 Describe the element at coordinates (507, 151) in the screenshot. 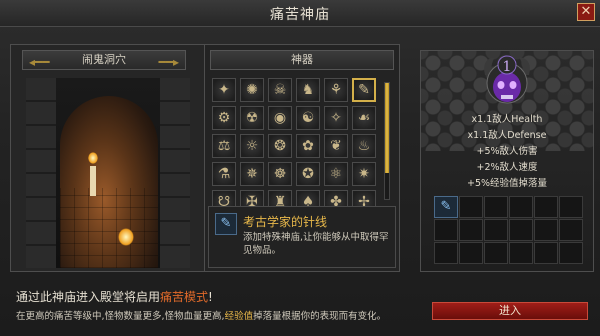

I see `bonus-damage: +5%敌人伤害` at that location.